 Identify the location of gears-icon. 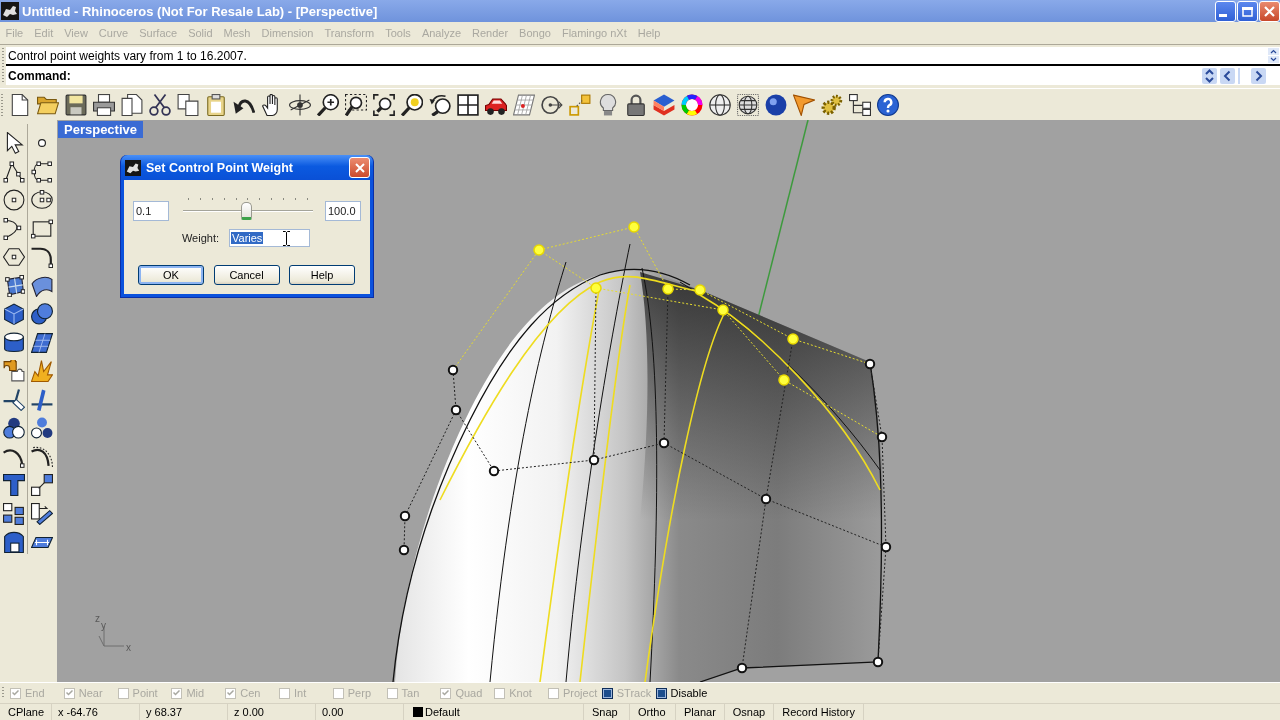
(832, 104).